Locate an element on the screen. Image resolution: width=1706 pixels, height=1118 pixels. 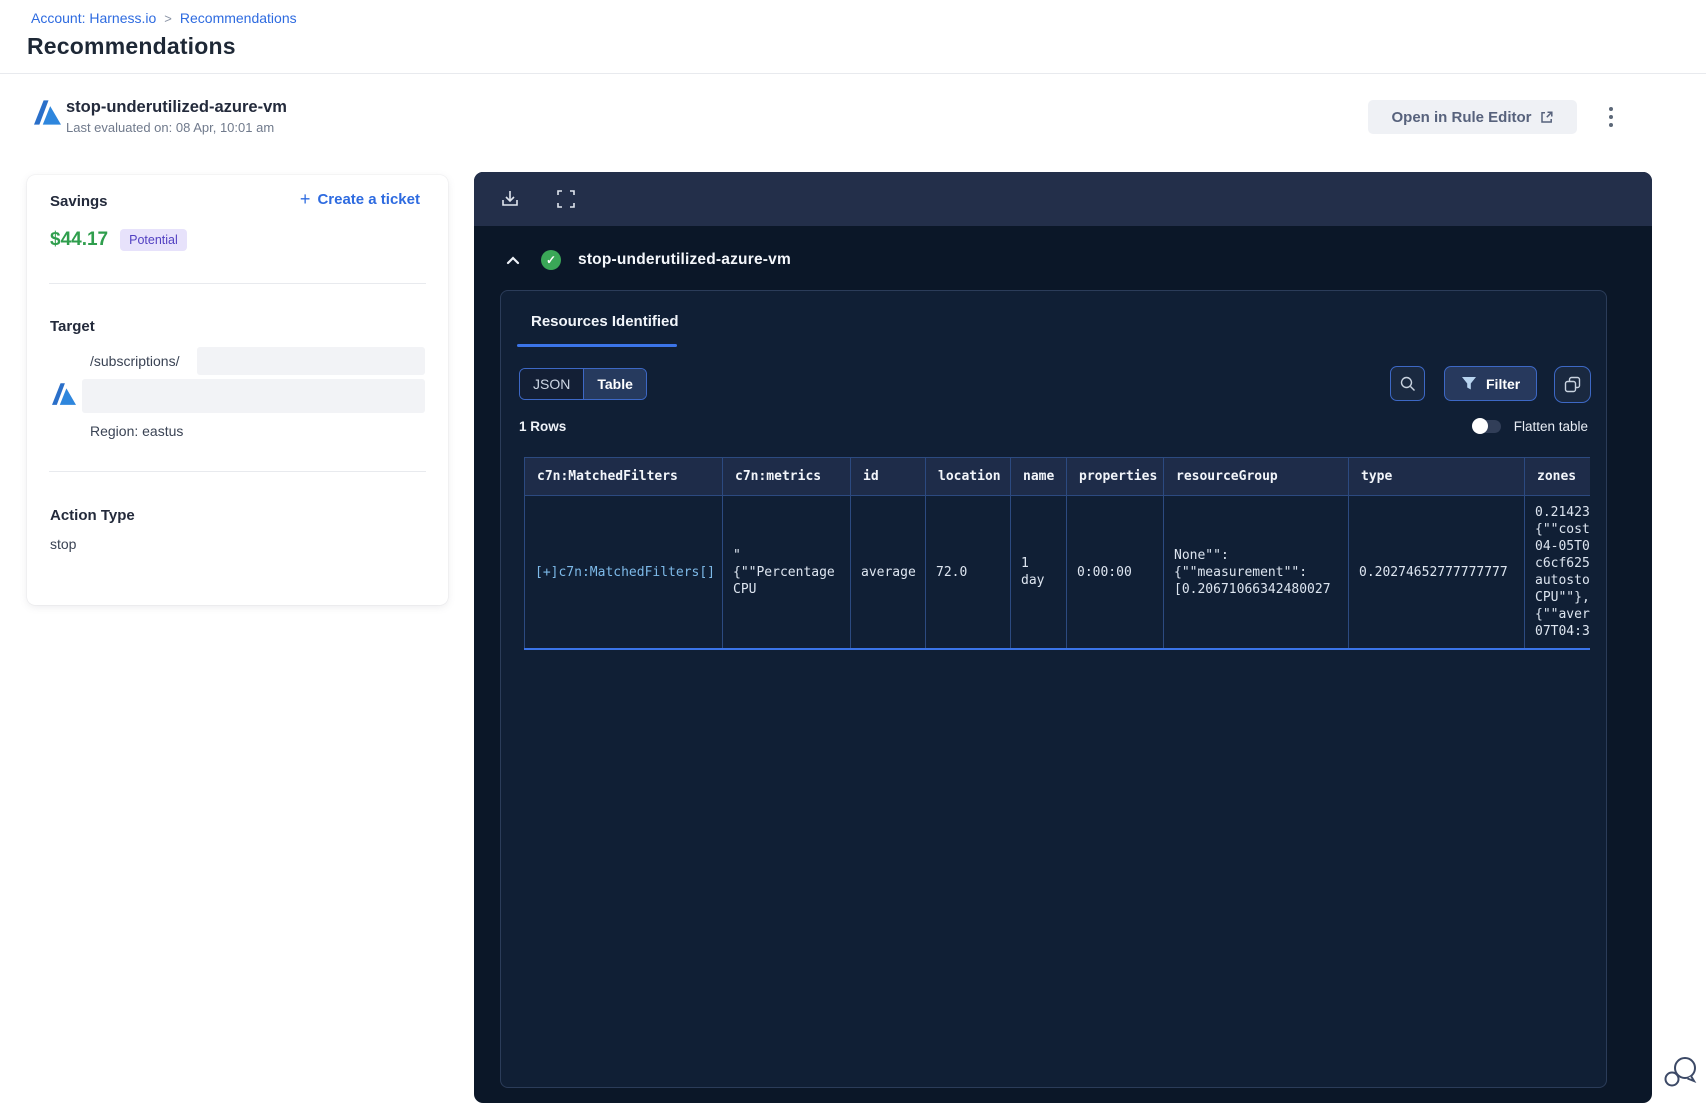
search-button is located at coordinates (1407, 383).